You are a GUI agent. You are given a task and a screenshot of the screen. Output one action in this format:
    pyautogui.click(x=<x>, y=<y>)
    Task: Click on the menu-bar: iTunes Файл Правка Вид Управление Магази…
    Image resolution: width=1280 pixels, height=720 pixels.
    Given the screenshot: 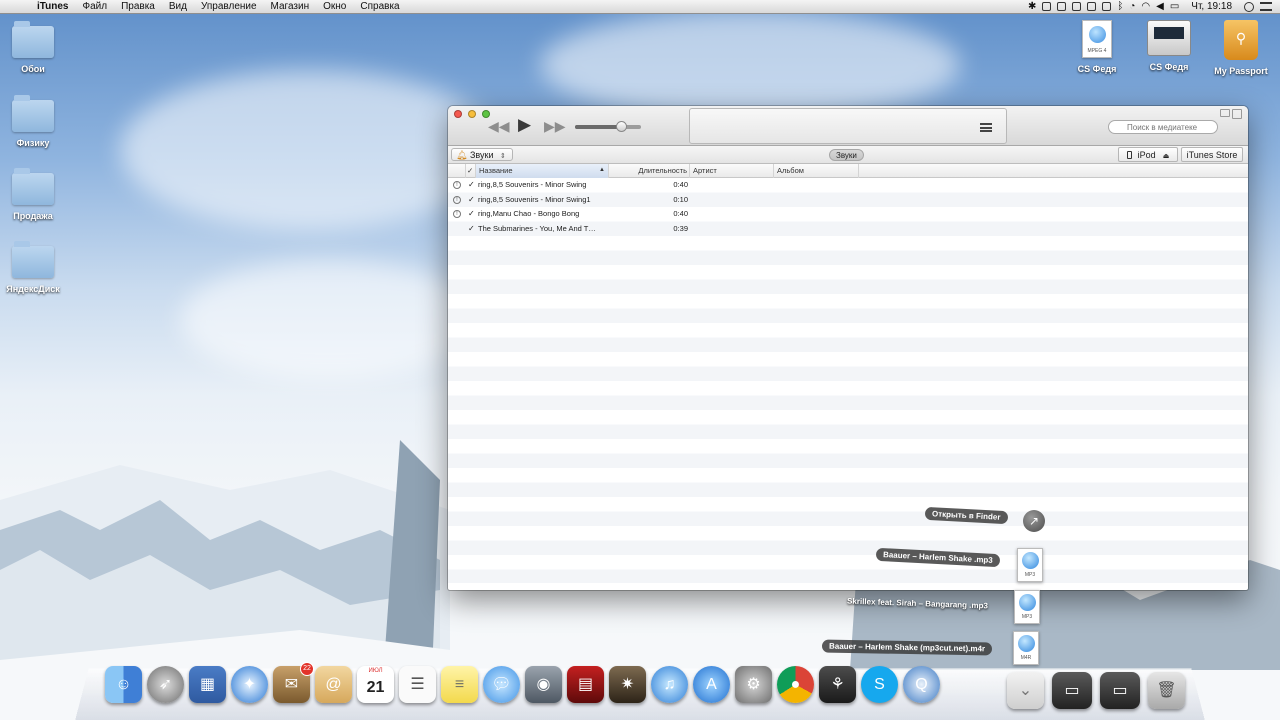 What is the action you would take?
    pyautogui.click(x=640, y=7)
    